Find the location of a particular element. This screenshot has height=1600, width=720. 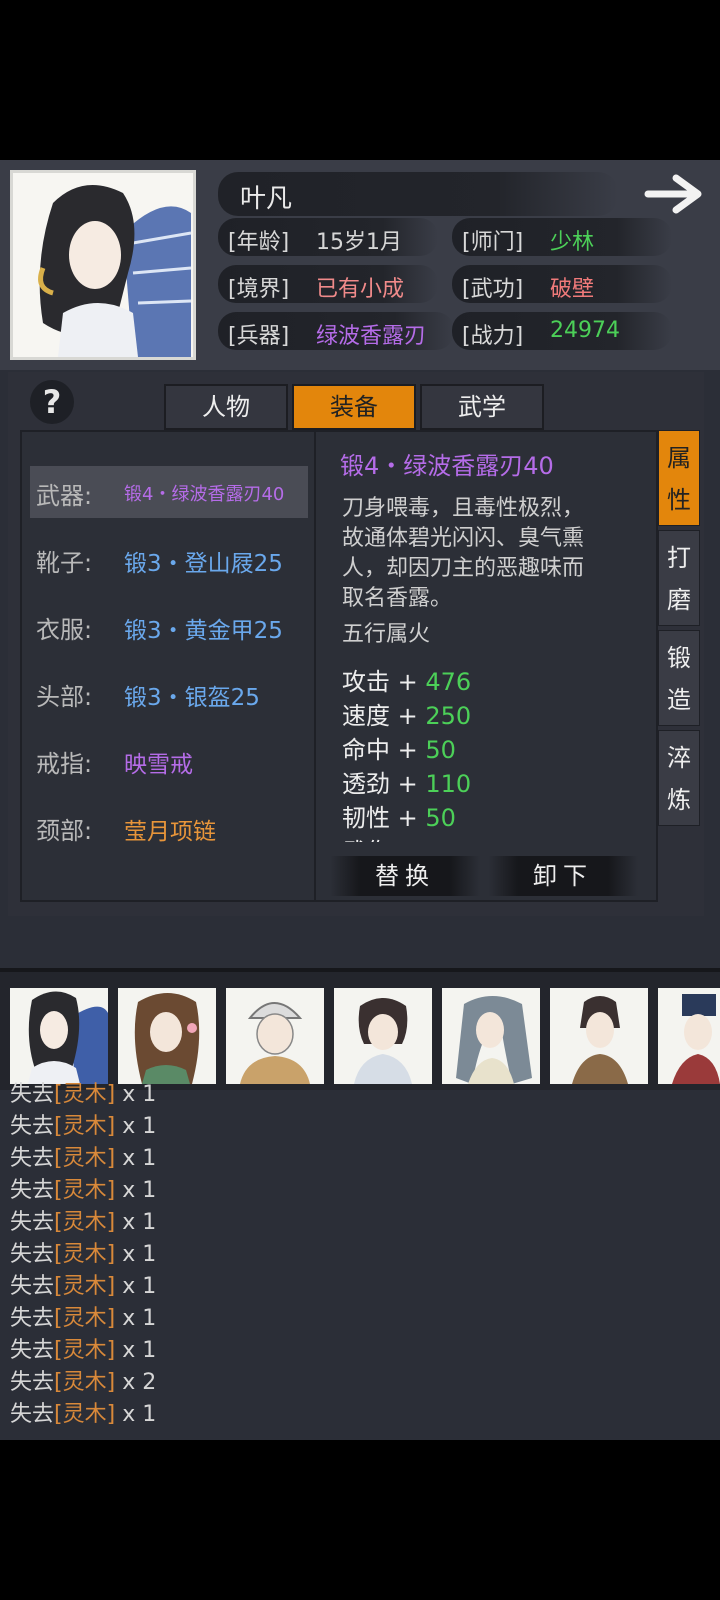

stat-skill: [武功] 破壁 is located at coordinates (562, 284).